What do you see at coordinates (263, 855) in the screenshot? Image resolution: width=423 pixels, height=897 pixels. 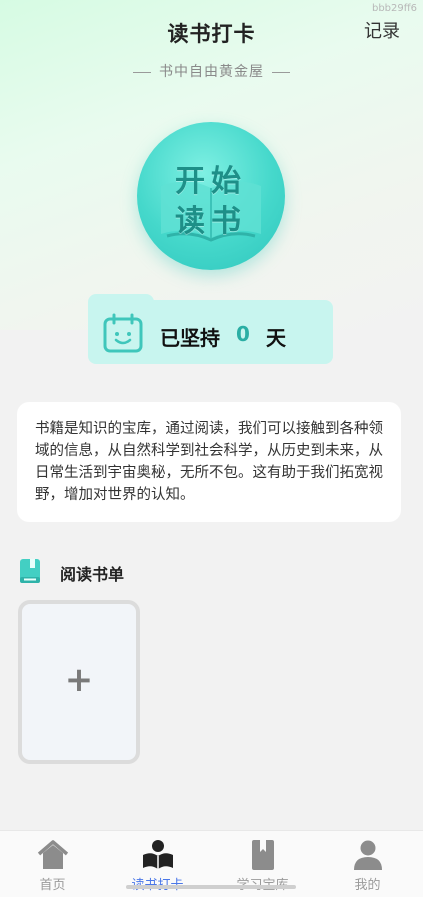 I see `book-icon` at bounding box center [263, 855].